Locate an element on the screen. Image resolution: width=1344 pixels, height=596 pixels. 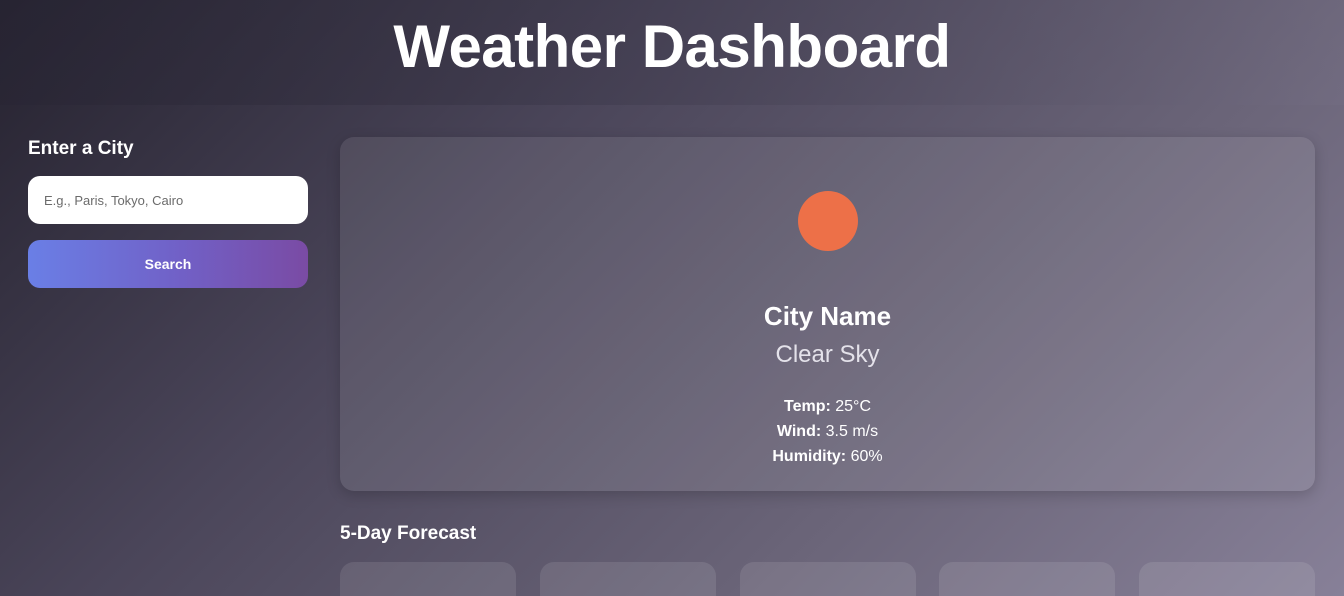
humidity-value: 60% is located at coordinates (866, 456).